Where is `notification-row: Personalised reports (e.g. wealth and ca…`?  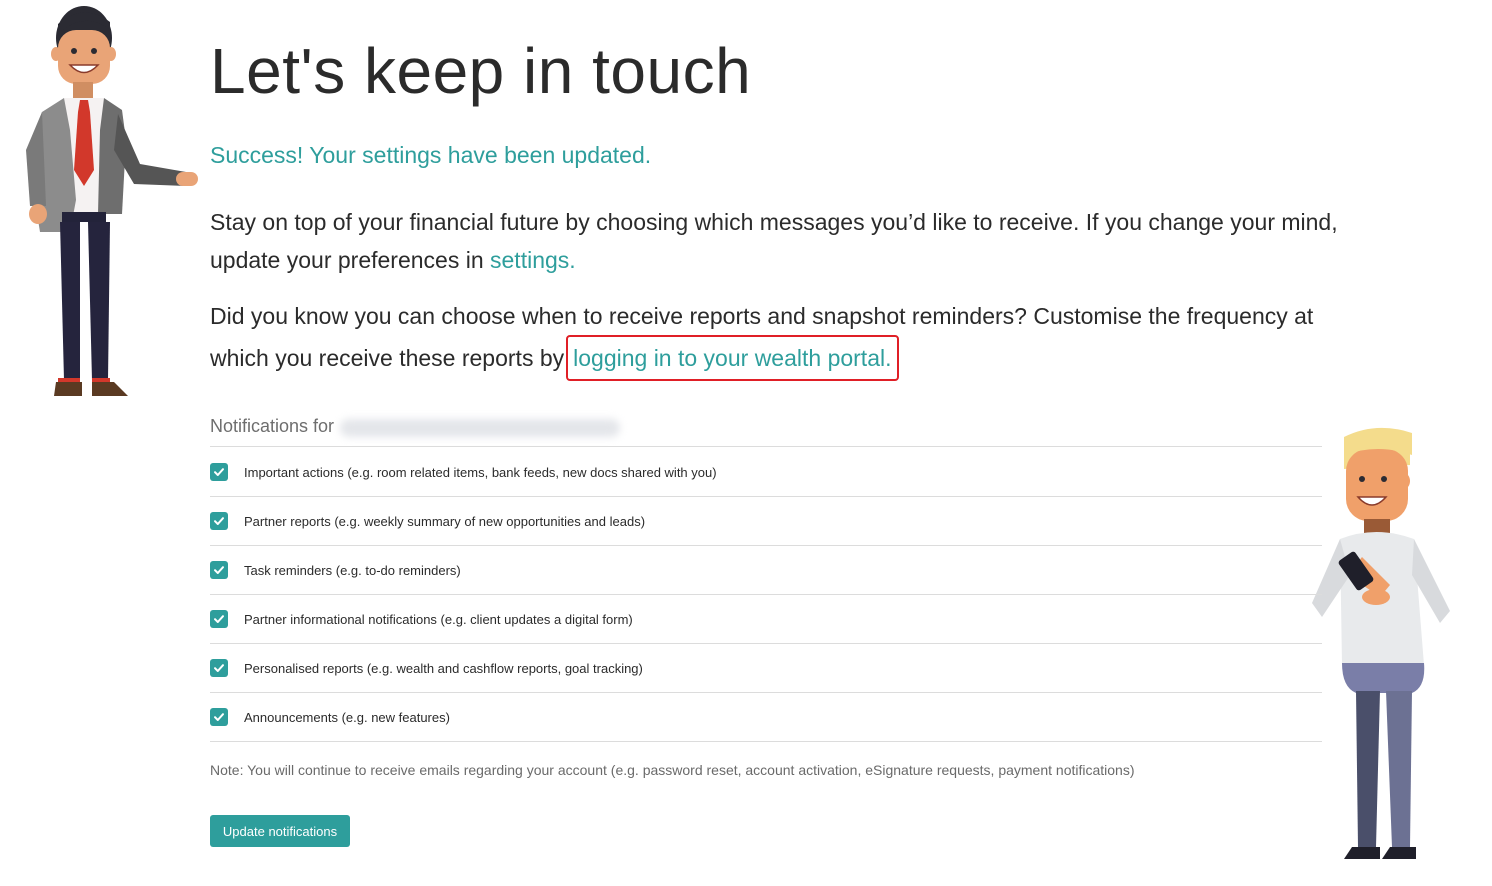
notification-row: Personalised reports (e.g. wealth and ca… is located at coordinates (766, 668).